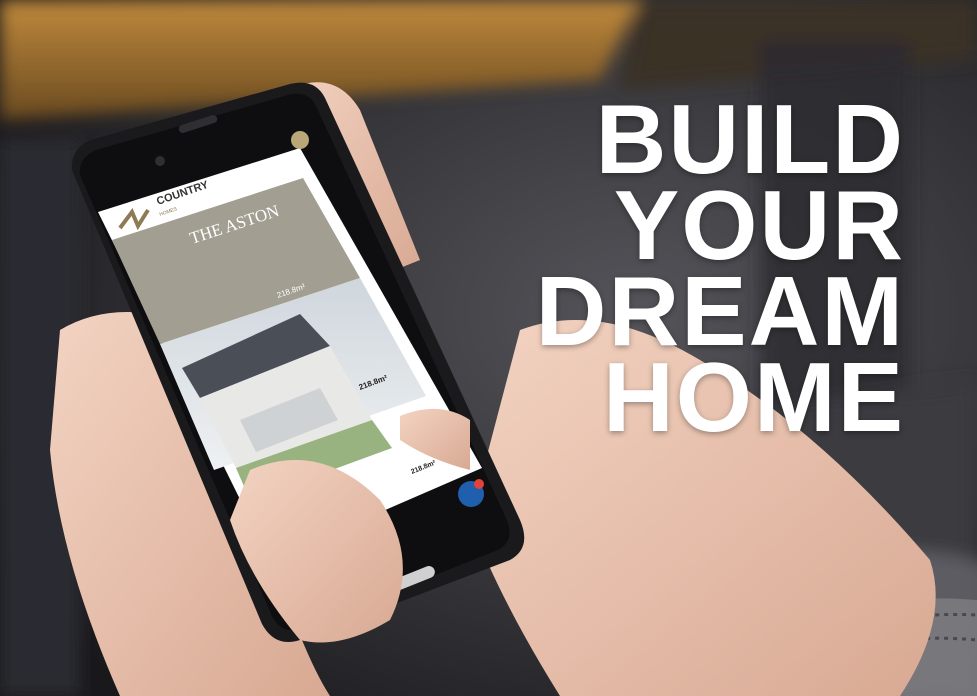  I want to click on notification-badge, so click(479, 484).